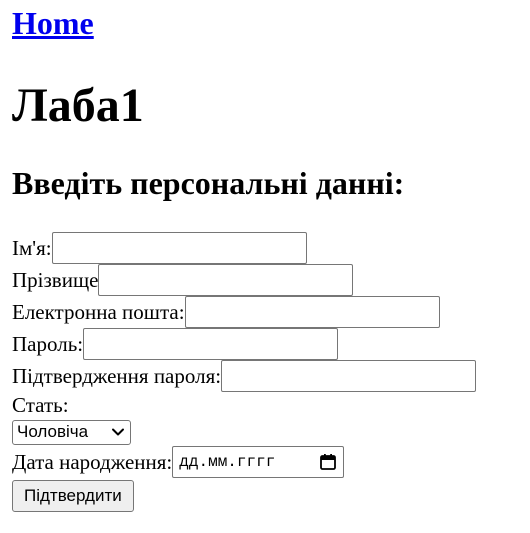  I want to click on birthdate-row: Дата народження: дд.мм.гггг, so click(267, 462).